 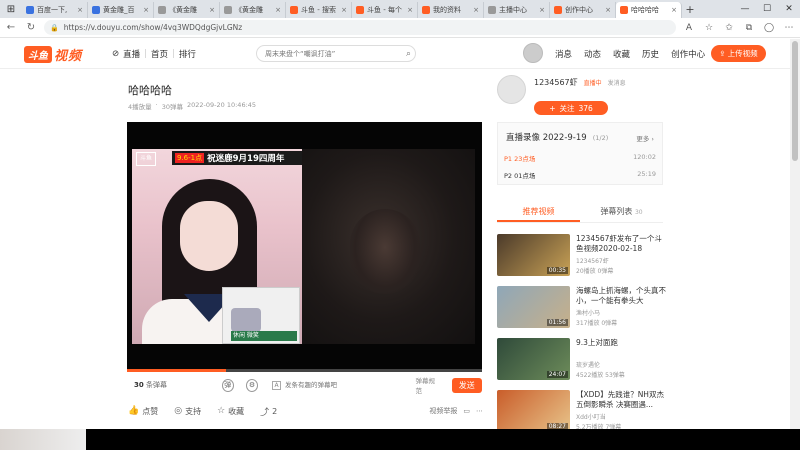 What do you see at coordinates (335, 53) in the screenshot?
I see `search-input` at bounding box center [335, 53].